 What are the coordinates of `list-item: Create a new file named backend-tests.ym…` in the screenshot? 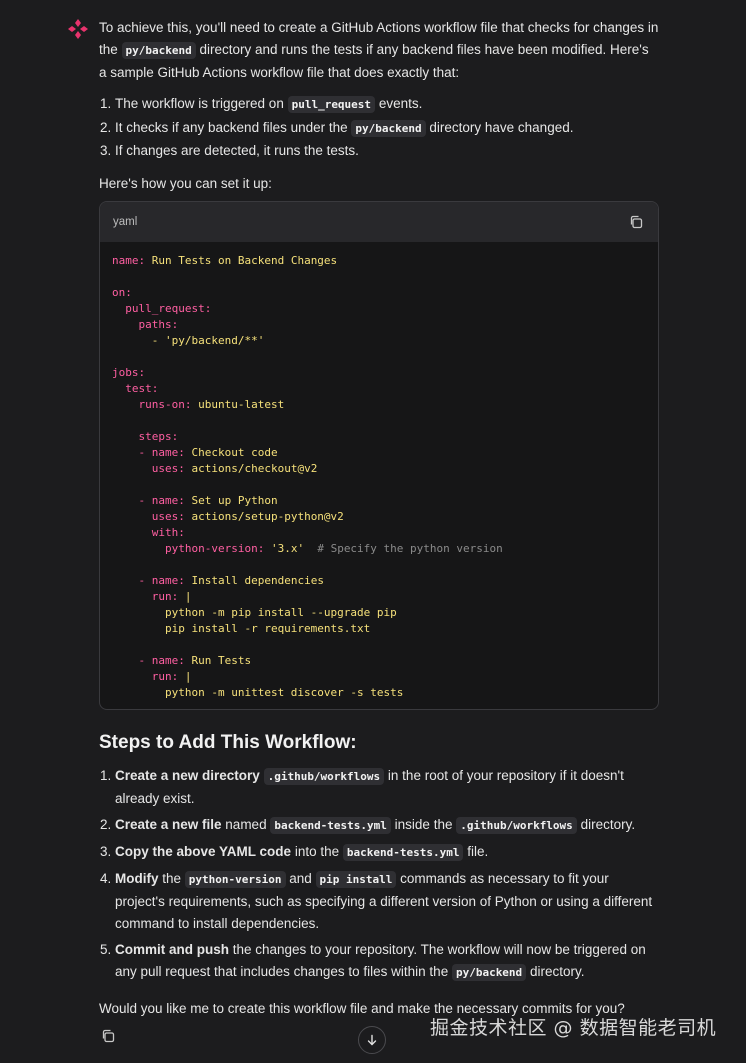 It's located at (387, 825).